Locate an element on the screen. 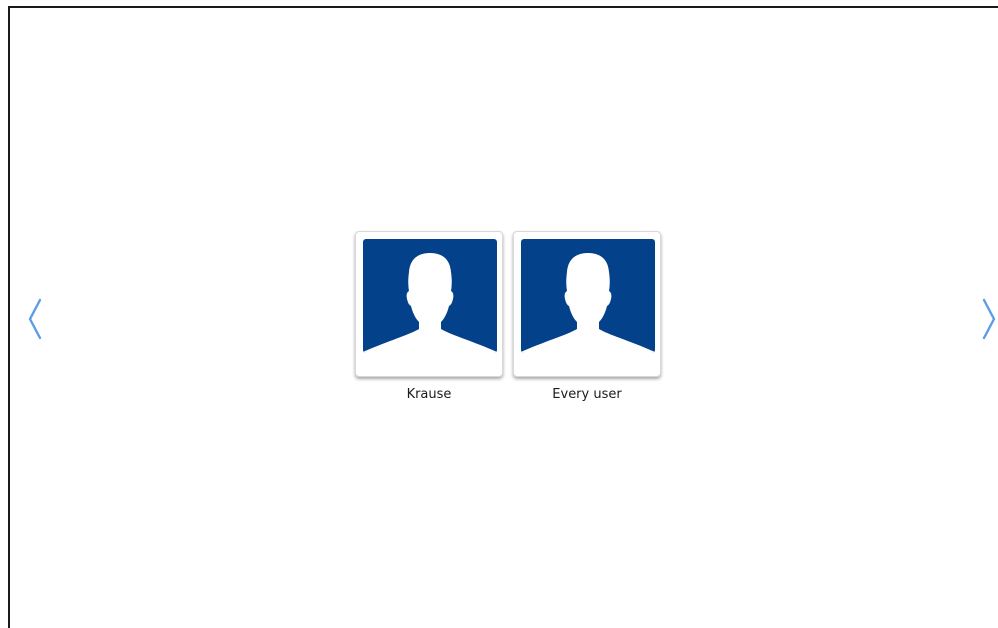 The image size is (998, 628). user-name-label: Every user is located at coordinates (587, 394).